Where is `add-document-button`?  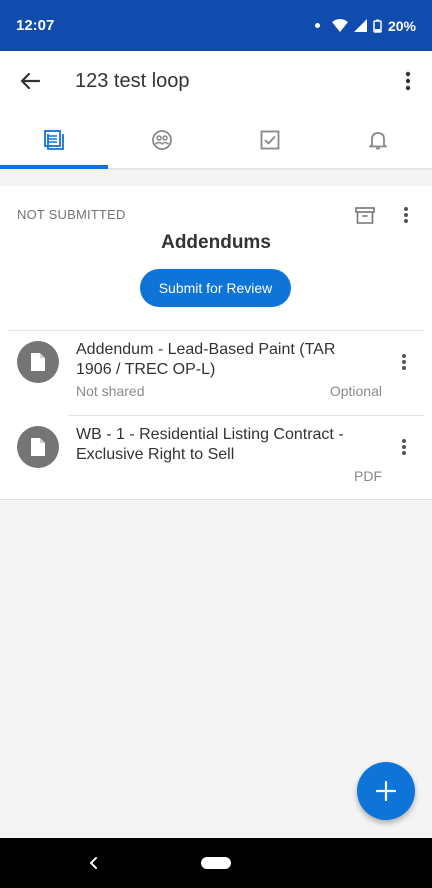
add-document-button is located at coordinates (386, 791).